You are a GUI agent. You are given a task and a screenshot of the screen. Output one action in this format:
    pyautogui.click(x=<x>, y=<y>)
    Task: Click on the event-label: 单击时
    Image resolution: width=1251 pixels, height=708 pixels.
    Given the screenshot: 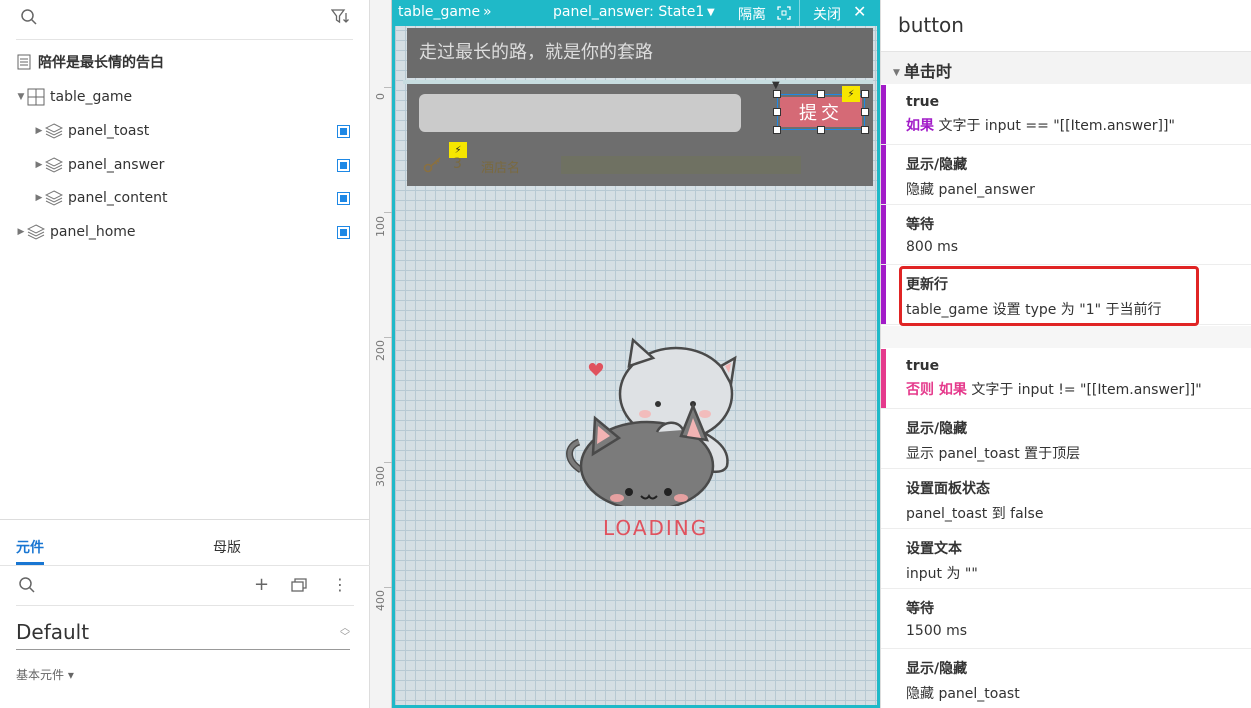 What is the action you would take?
    pyautogui.click(x=927, y=71)
    